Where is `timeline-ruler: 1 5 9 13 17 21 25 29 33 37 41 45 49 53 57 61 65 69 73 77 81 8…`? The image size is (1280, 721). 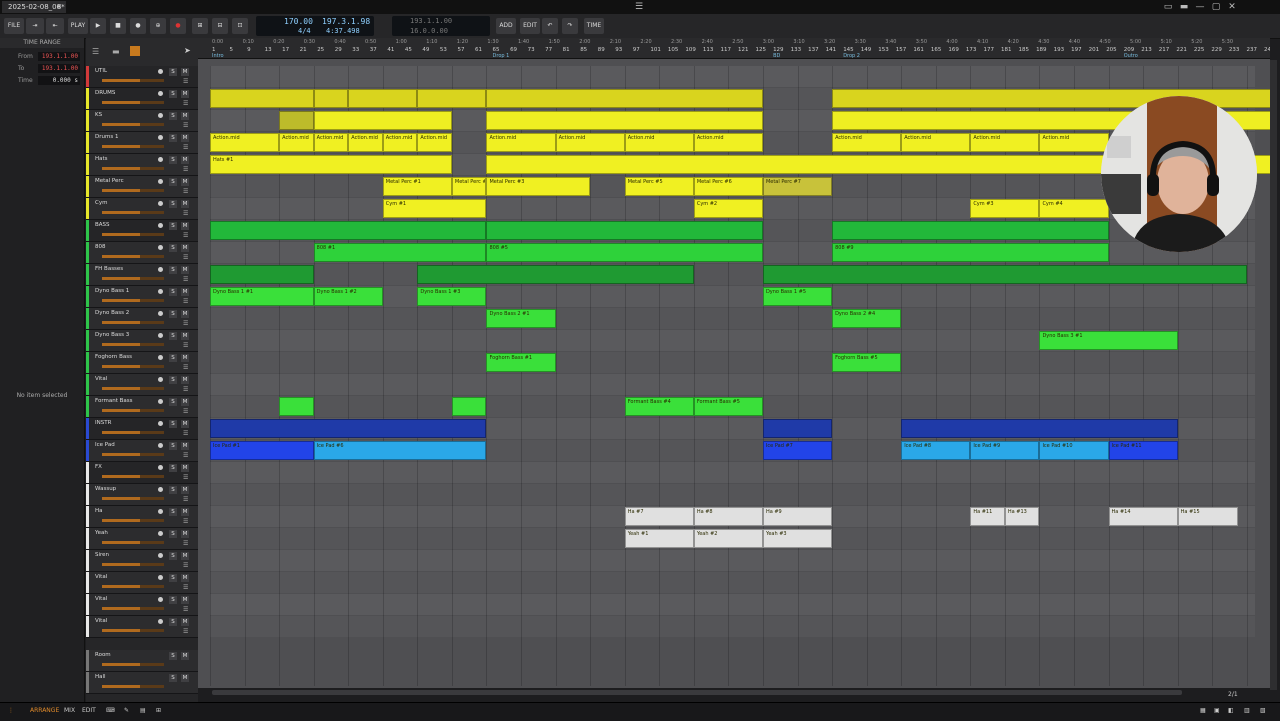 timeline-ruler: 1 5 9 13 17 21 25 29 33 37 41 45 49 53 57 61 65 69 73 77 81 8… is located at coordinates (734, 48).